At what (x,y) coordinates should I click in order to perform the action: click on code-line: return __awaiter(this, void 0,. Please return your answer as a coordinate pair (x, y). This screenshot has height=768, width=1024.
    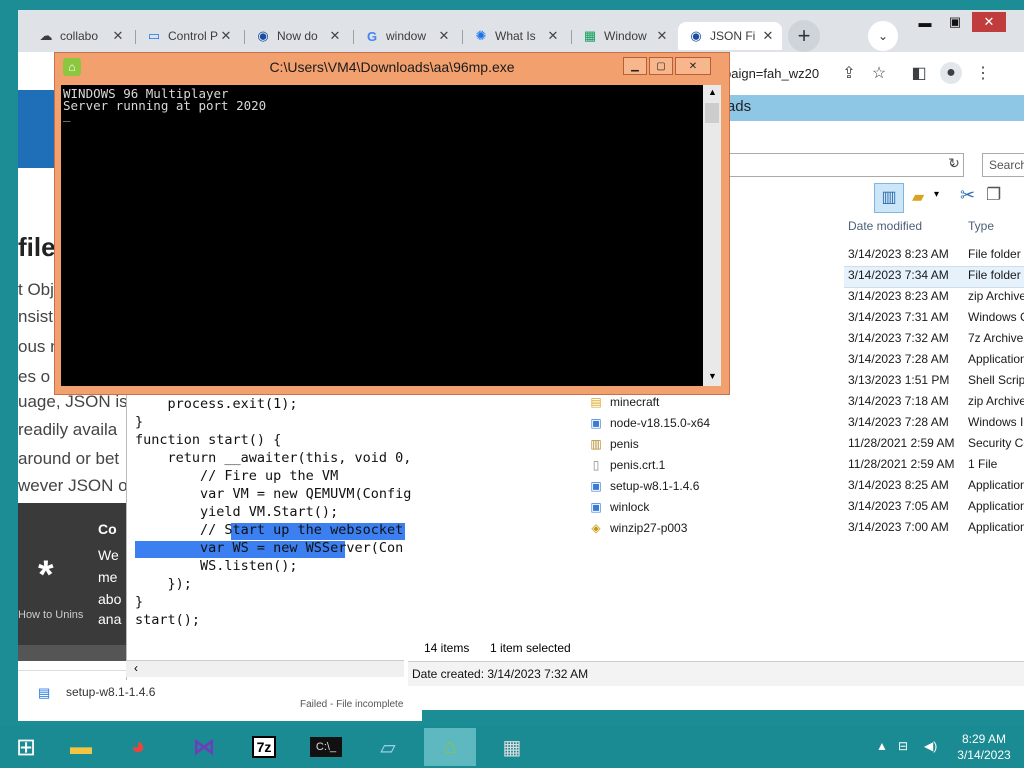
    Looking at the image, I should click on (273, 458).